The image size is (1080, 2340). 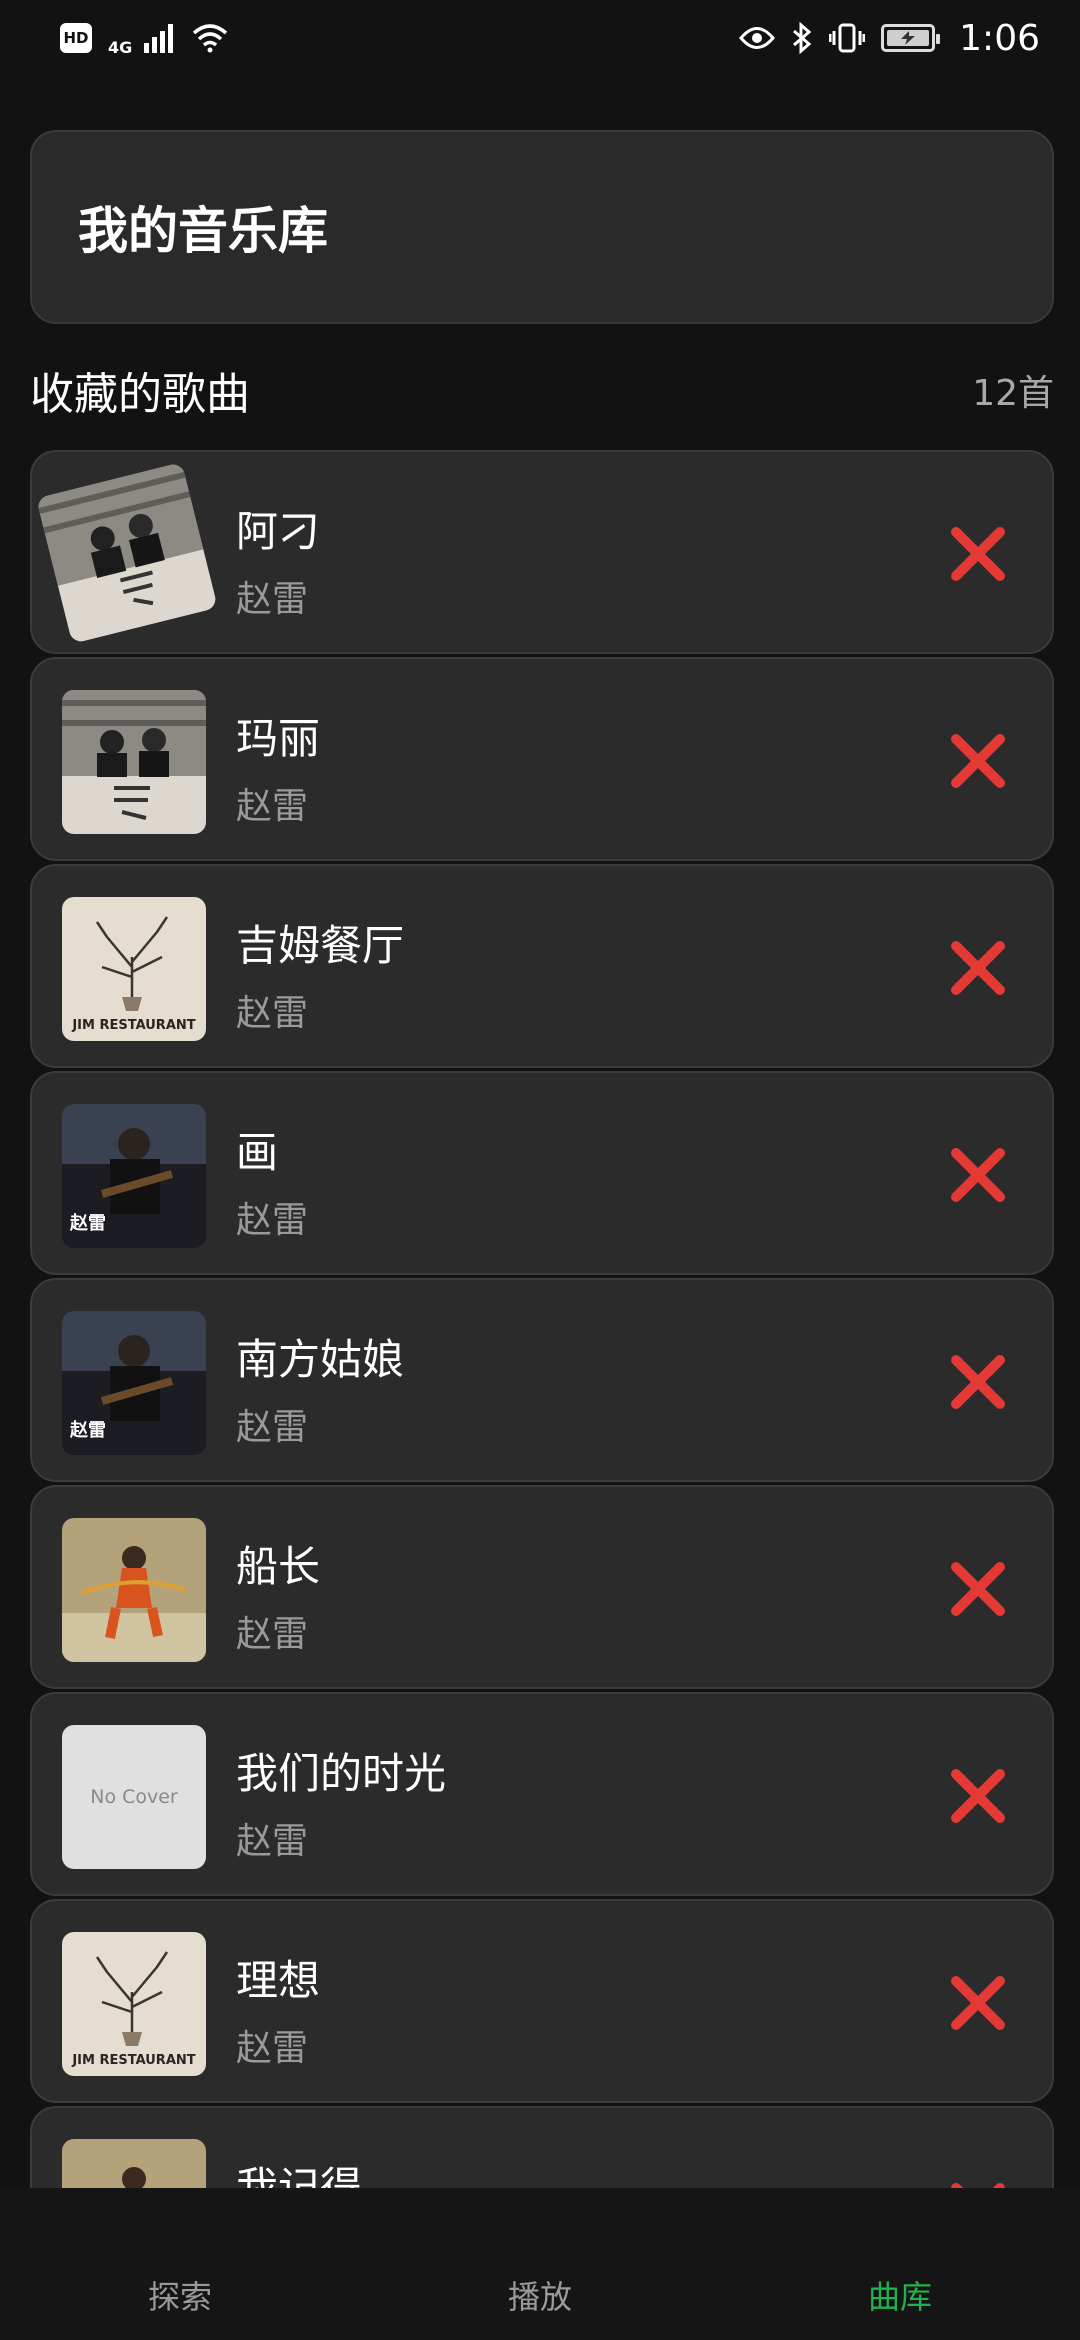 What do you see at coordinates (542, 552) in the screenshot?
I see `song-item: 阿刁 赵雷` at bounding box center [542, 552].